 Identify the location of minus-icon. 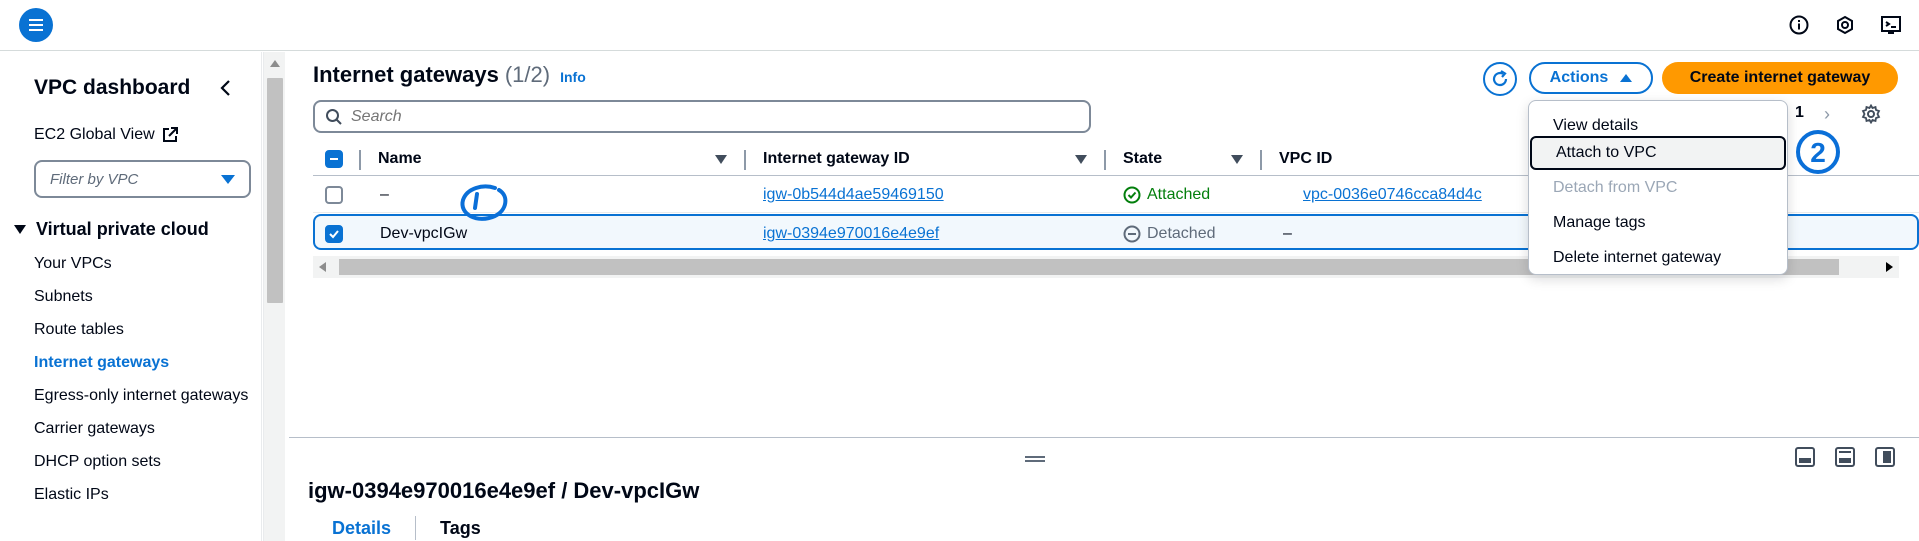
(334, 159).